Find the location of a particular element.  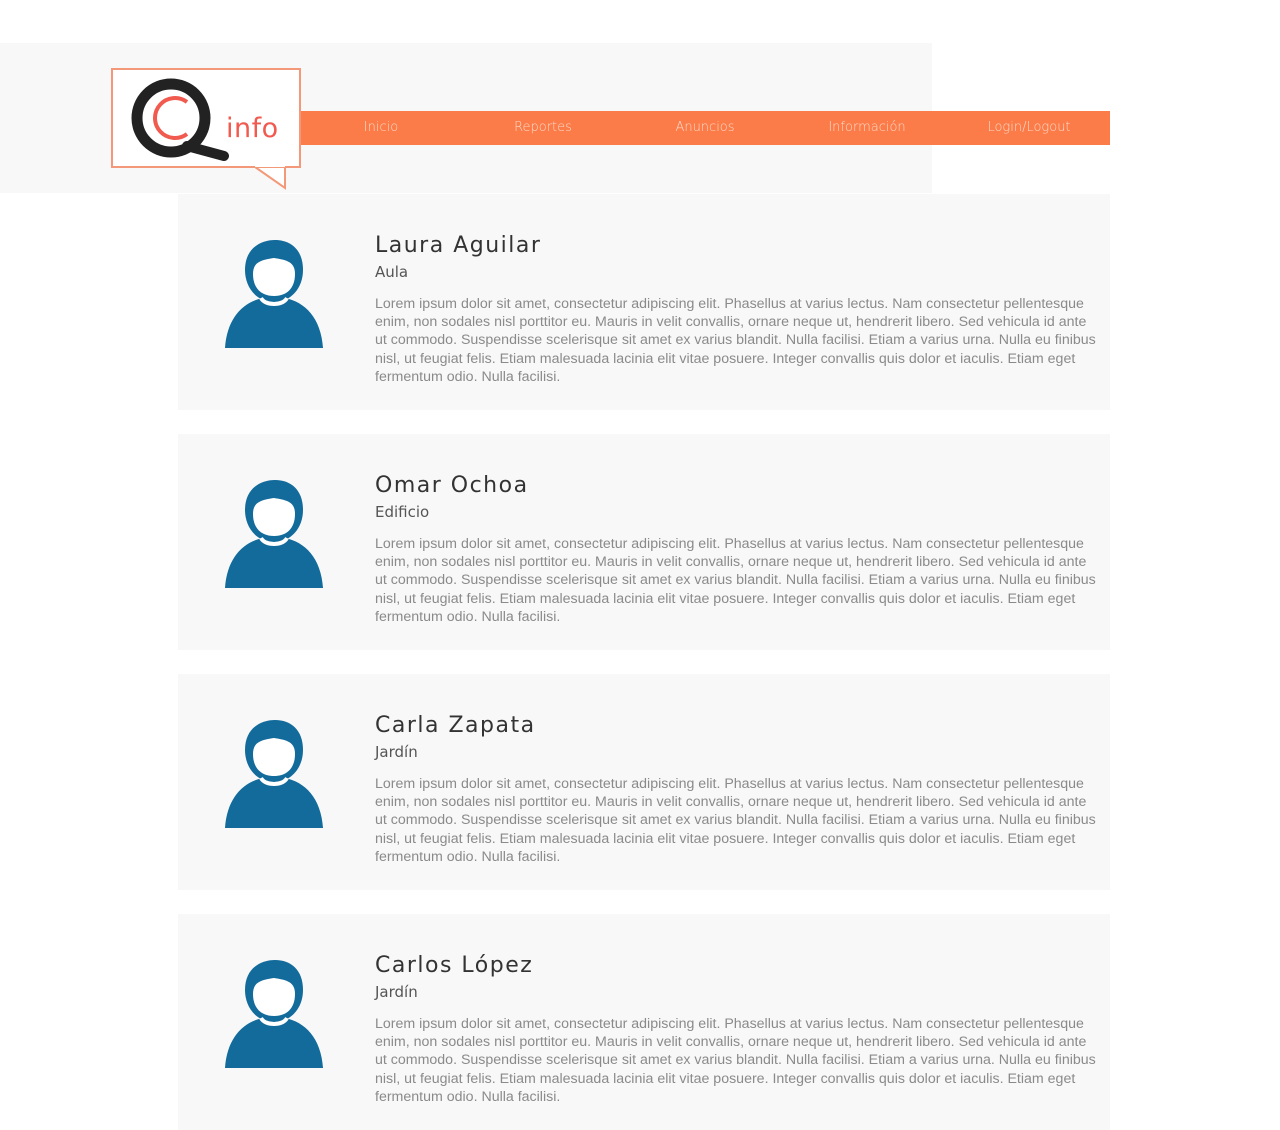

nav-item-login-logout: Login/Logout is located at coordinates (1029, 128).